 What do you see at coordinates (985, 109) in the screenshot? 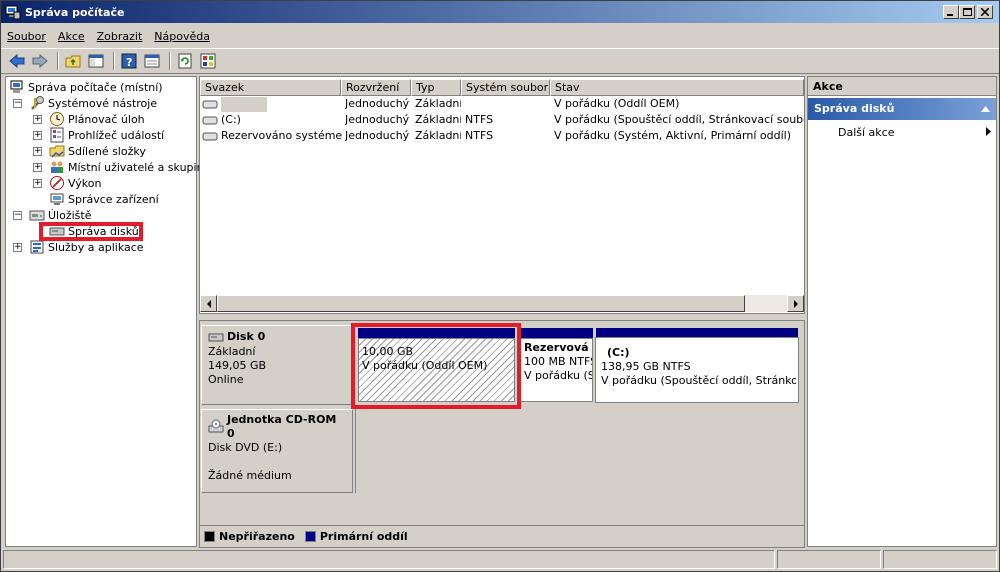
I see `collapse-icon` at bounding box center [985, 109].